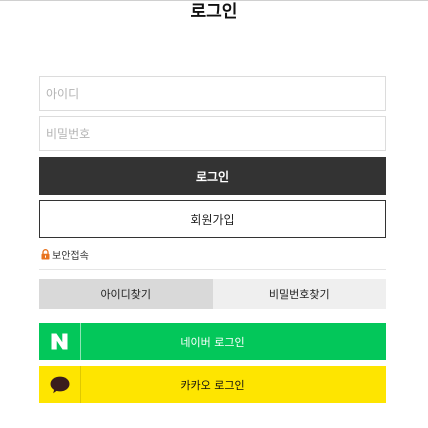 Image resolution: width=428 pixels, height=428 pixels. Describe the element at coordinates (45, 253) in the screenshot. I see `lock-icon` at that location.